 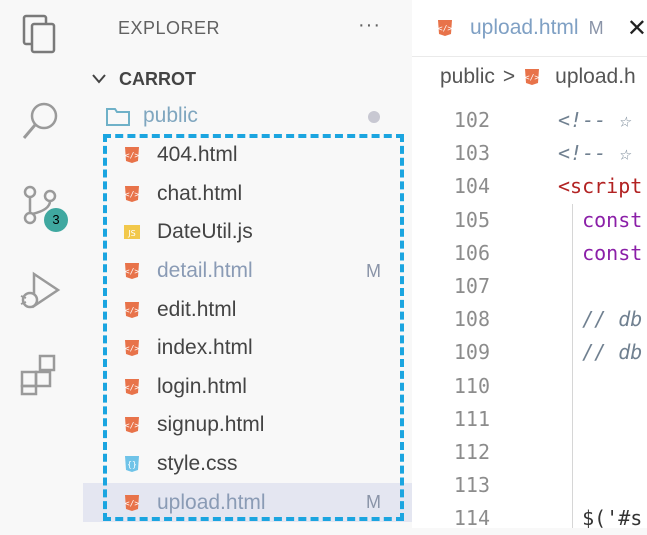 What do you see at coordinates (205, 232) in the screenshot?
I see `file-name: DateUtil.js` at bounding box center [205, 232].